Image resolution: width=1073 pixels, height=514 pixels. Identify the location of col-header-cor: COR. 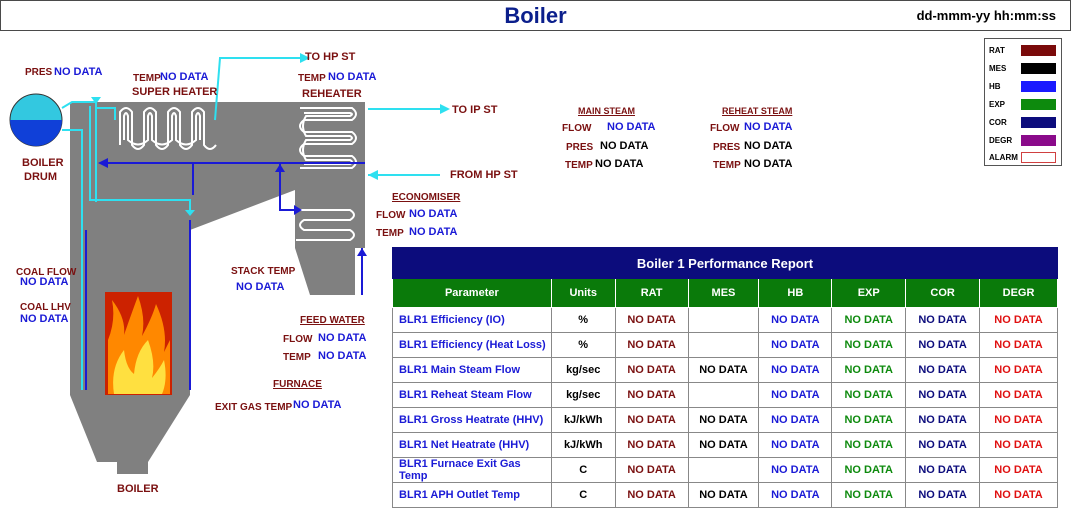
(943, 293).